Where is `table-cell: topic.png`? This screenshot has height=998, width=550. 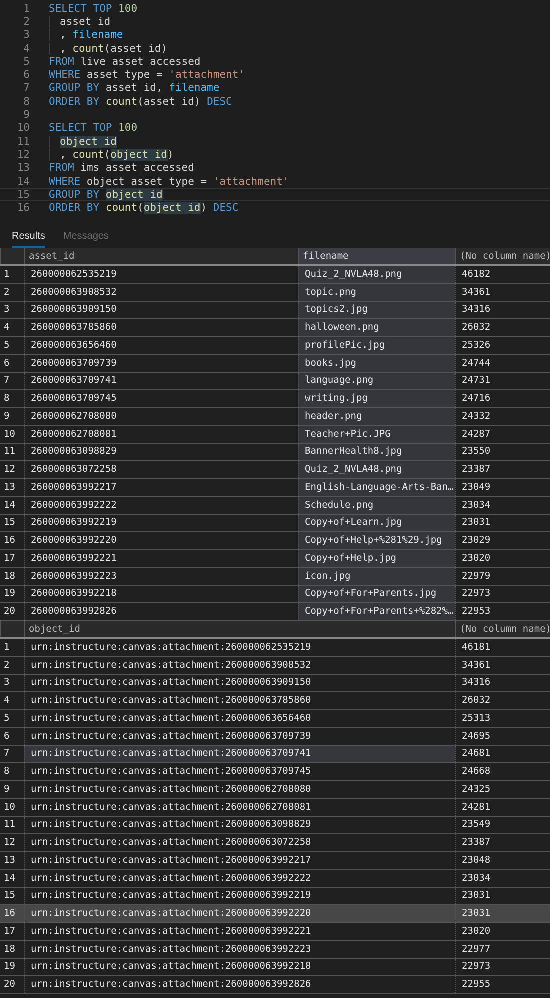
table-cell: topic.png is located at coordinates (376, 292).